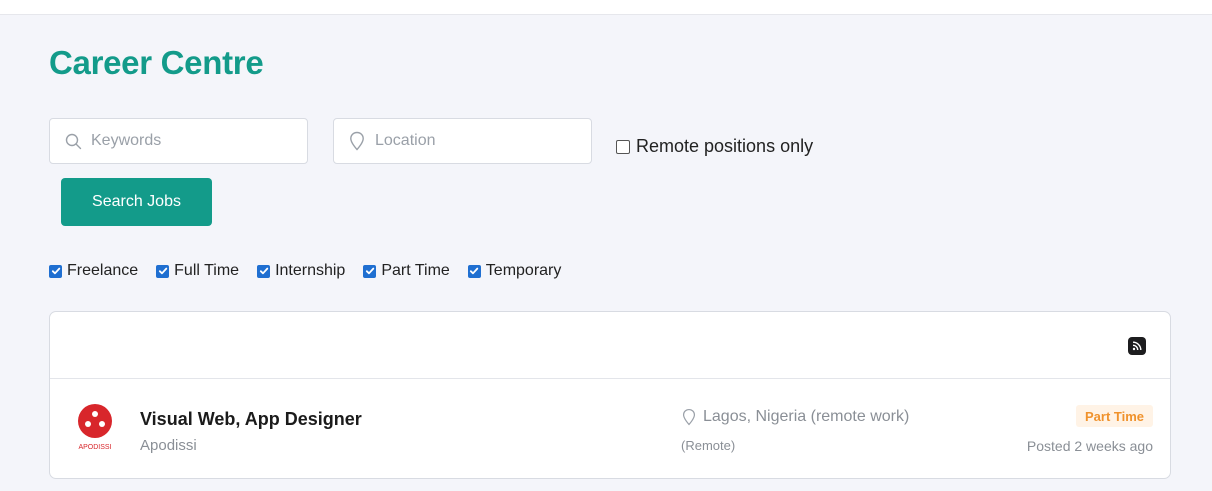 This screenshot has height=491, width=1212. I want to click on location-input, so click(475, 141).